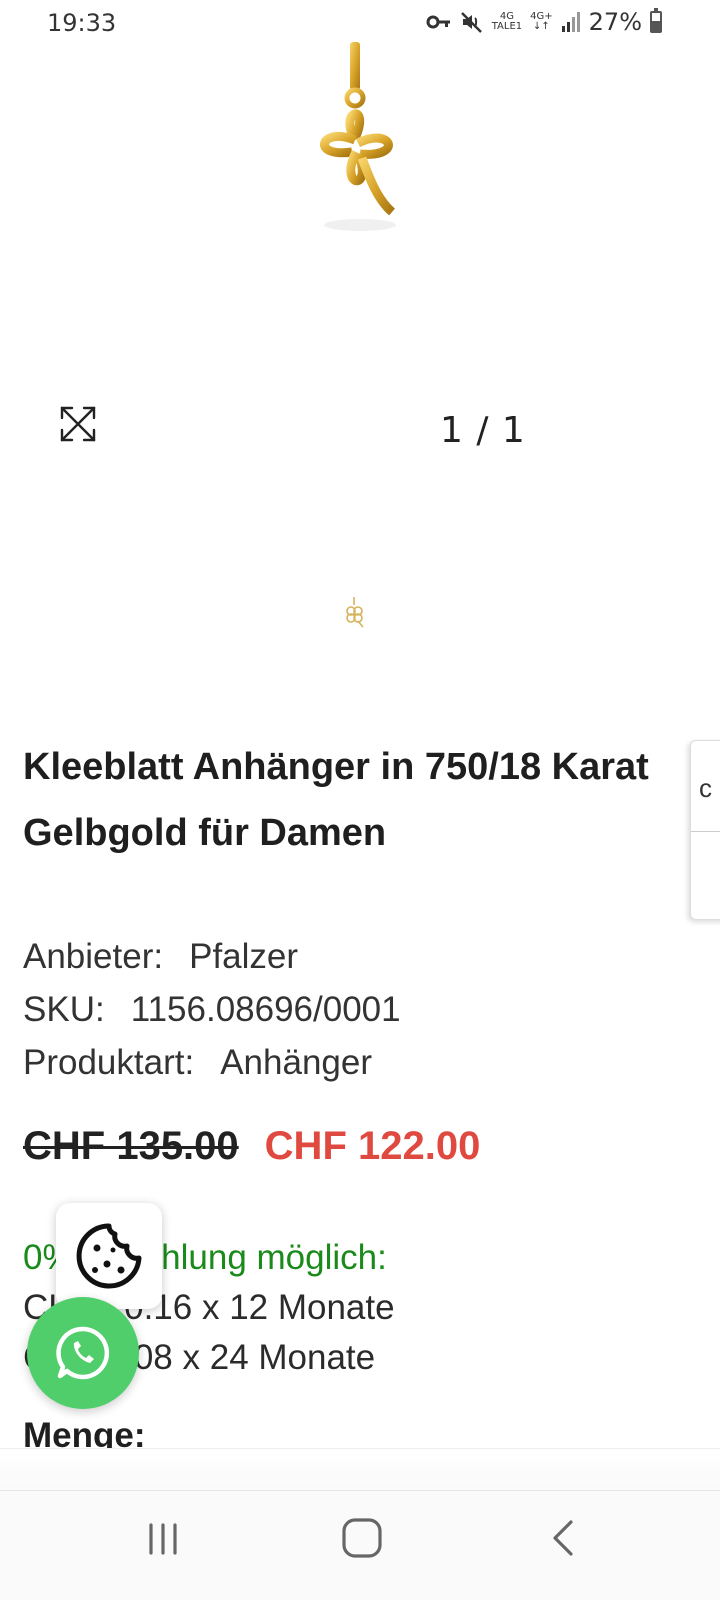 The height and width of the screenshot is (1600, 720). I want to click on side-tab-divider, so click(705, 831).